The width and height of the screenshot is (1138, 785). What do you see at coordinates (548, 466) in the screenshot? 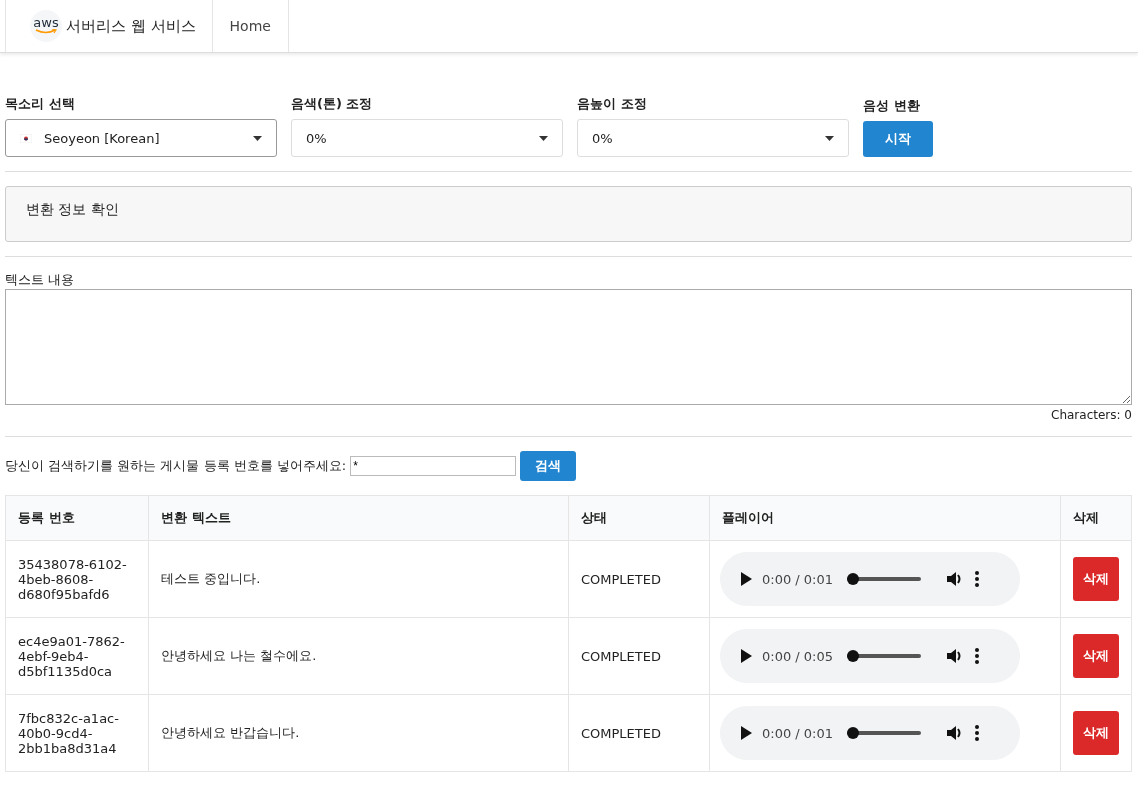
I see `search-button: 검색` at bounding box center [548, 466].